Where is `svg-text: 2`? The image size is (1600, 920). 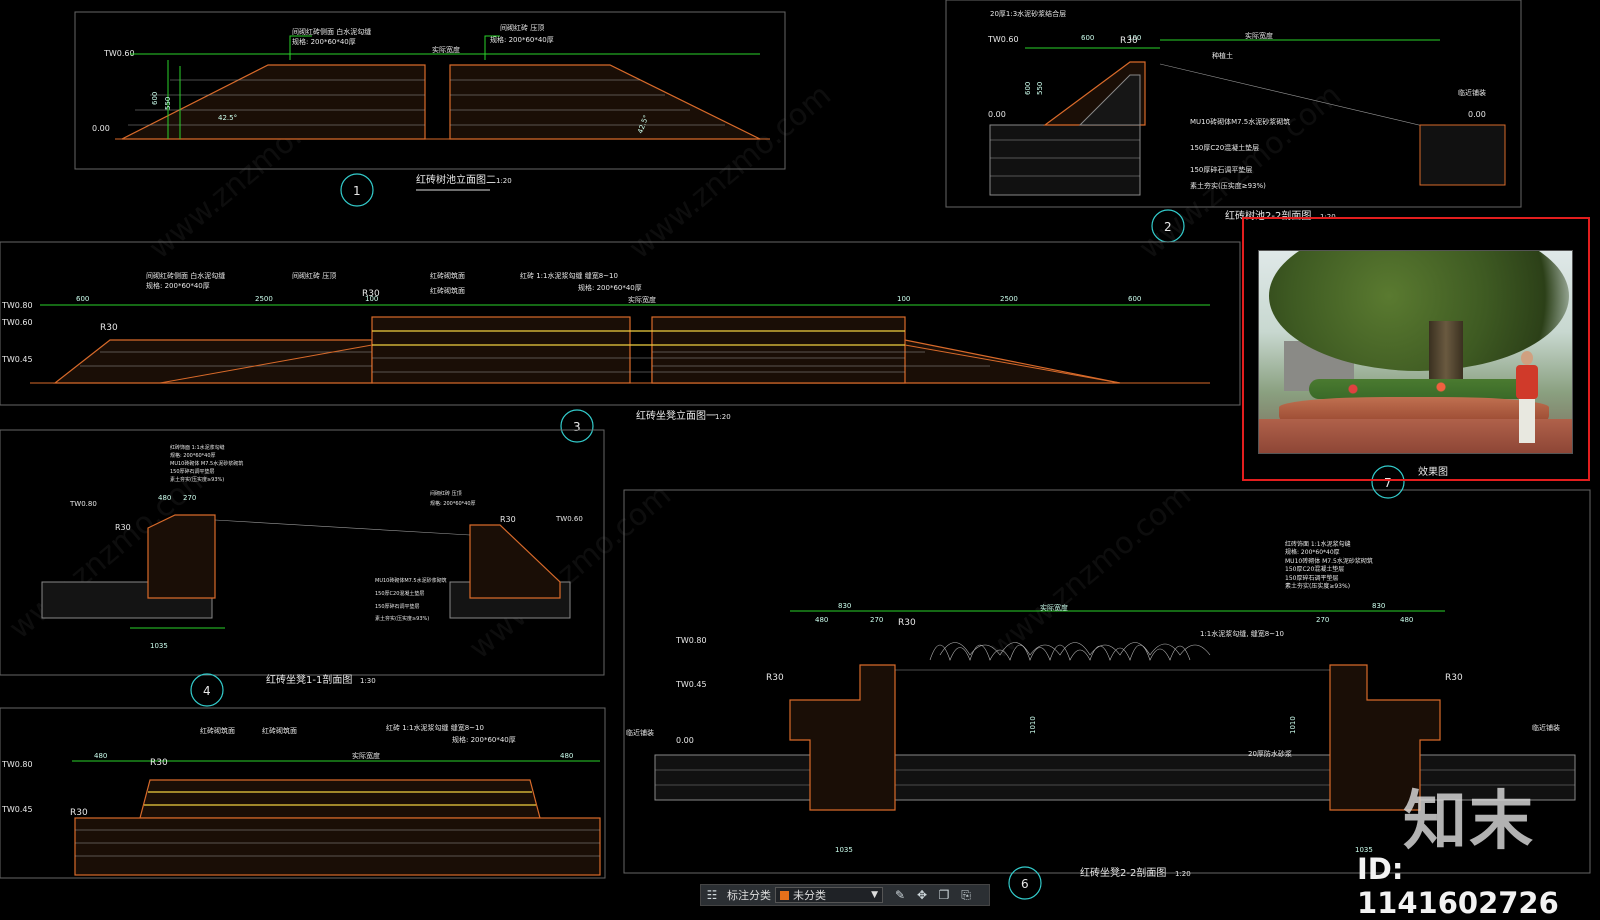
svg-text: 2 is located at coordinates (1168, 227).